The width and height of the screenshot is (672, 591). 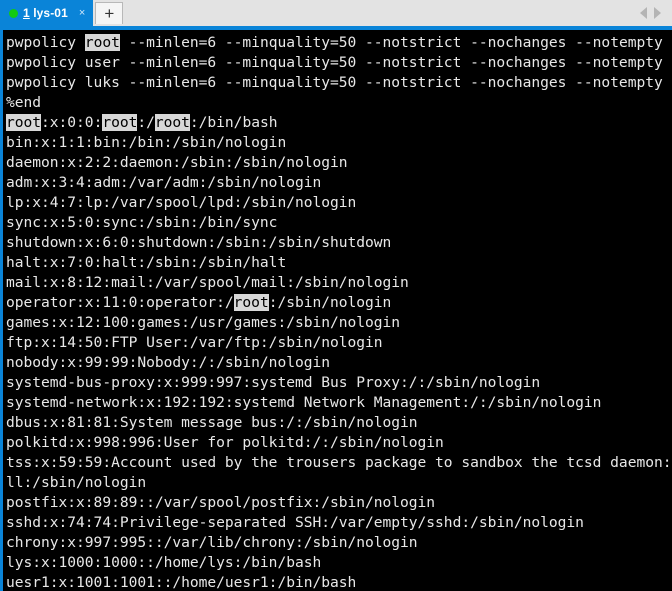 I want to click on terminal-line: sync:x:5:0:sync:/sbin:/bin/sync, so click(x=339, y=223).